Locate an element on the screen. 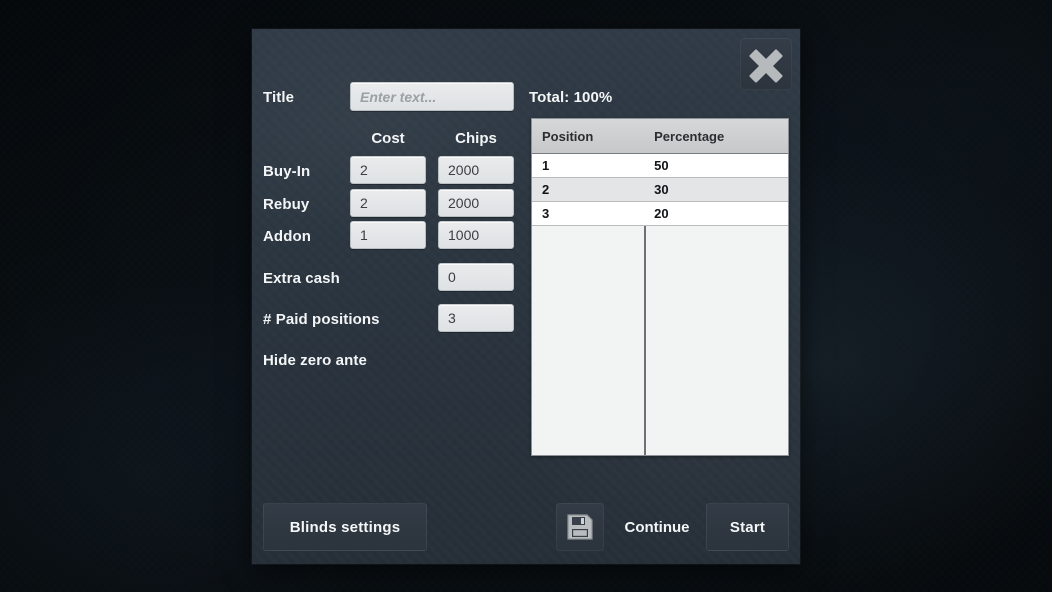  cost-column-header: Cost is located at coordinates (388, 138).